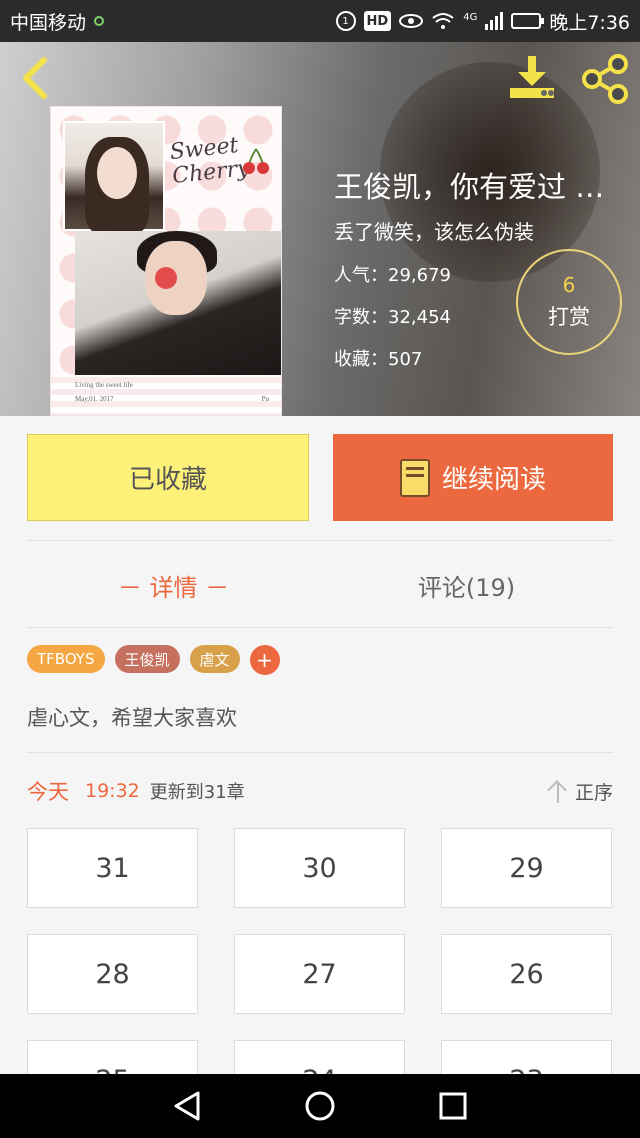 The height and width of the screenshot is (1138, 640). I want to click on system-nav-bar, so click(320, 1106).